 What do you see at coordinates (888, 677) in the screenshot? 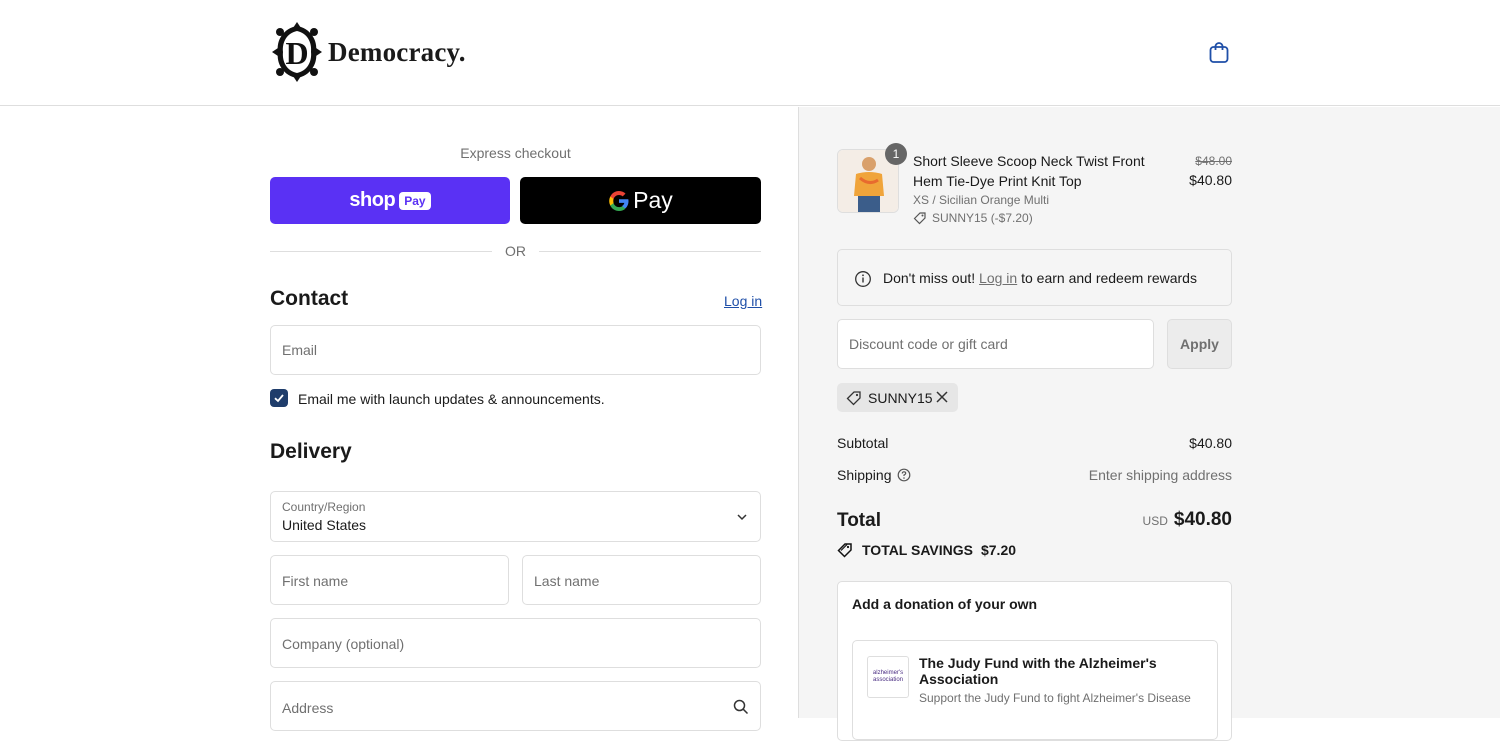
I see `charity-logo: alzheimer's association` at bounding box center [888, 677].